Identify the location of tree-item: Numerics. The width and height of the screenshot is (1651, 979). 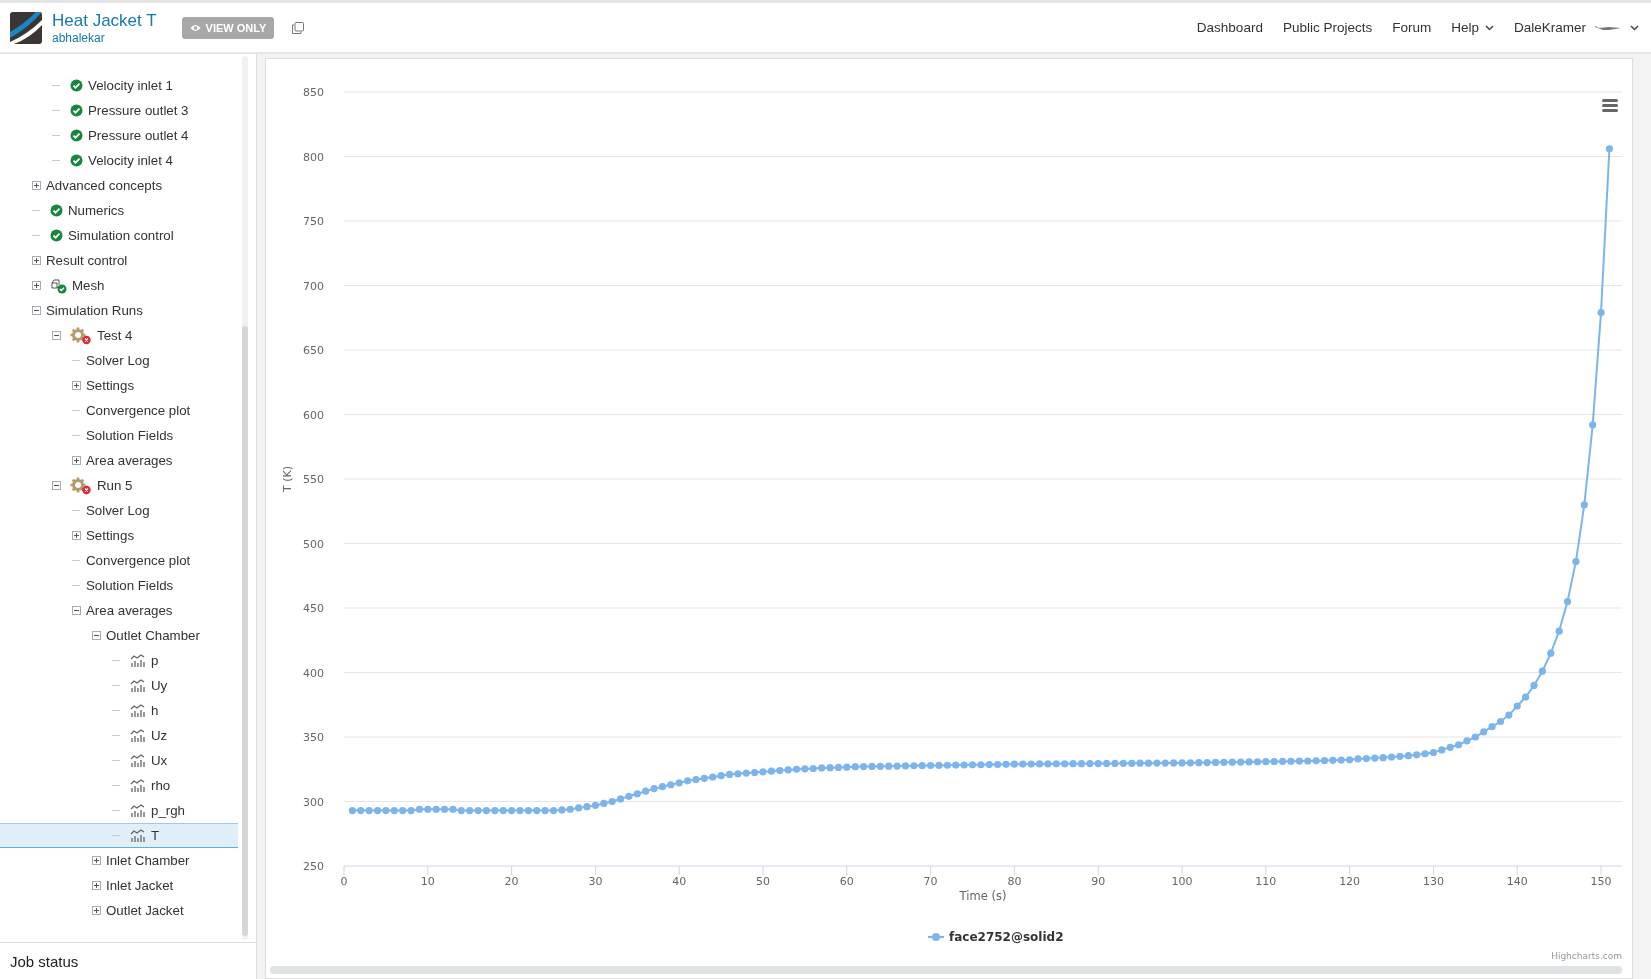
(119, 210).